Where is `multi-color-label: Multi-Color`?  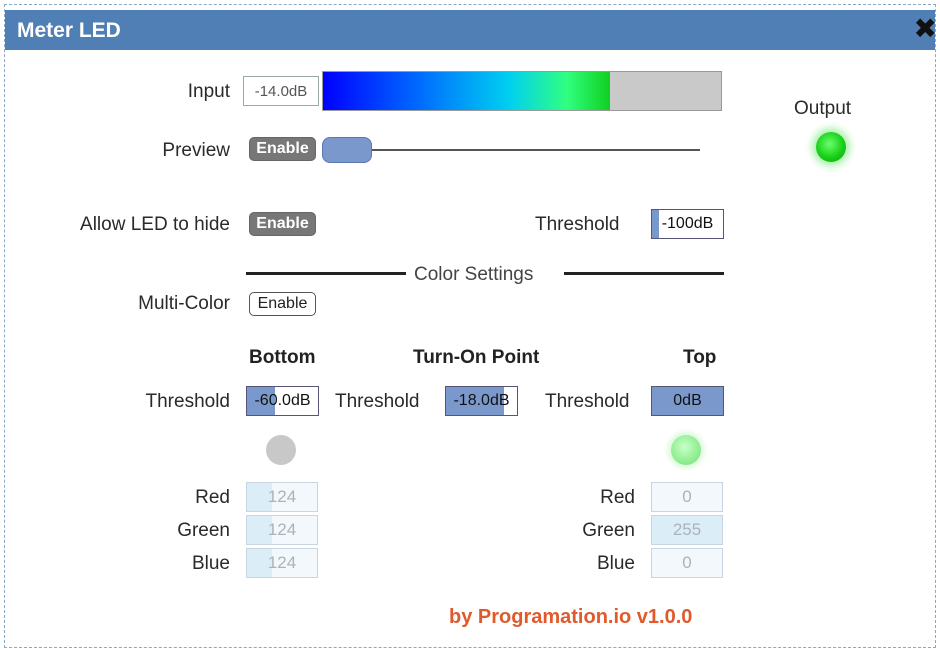 multi-color-label: Multi-Color is located at coordinates (184, 303).